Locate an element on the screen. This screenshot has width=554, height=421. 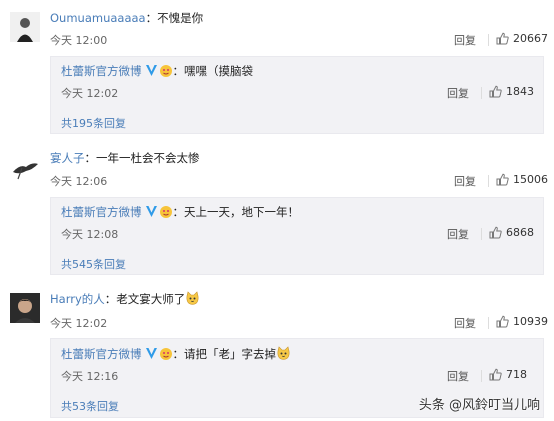
reply-body: 杜蕾斯官方微博 ：嘿嘿（摸脑袋 is located at coordinates (157, 73).